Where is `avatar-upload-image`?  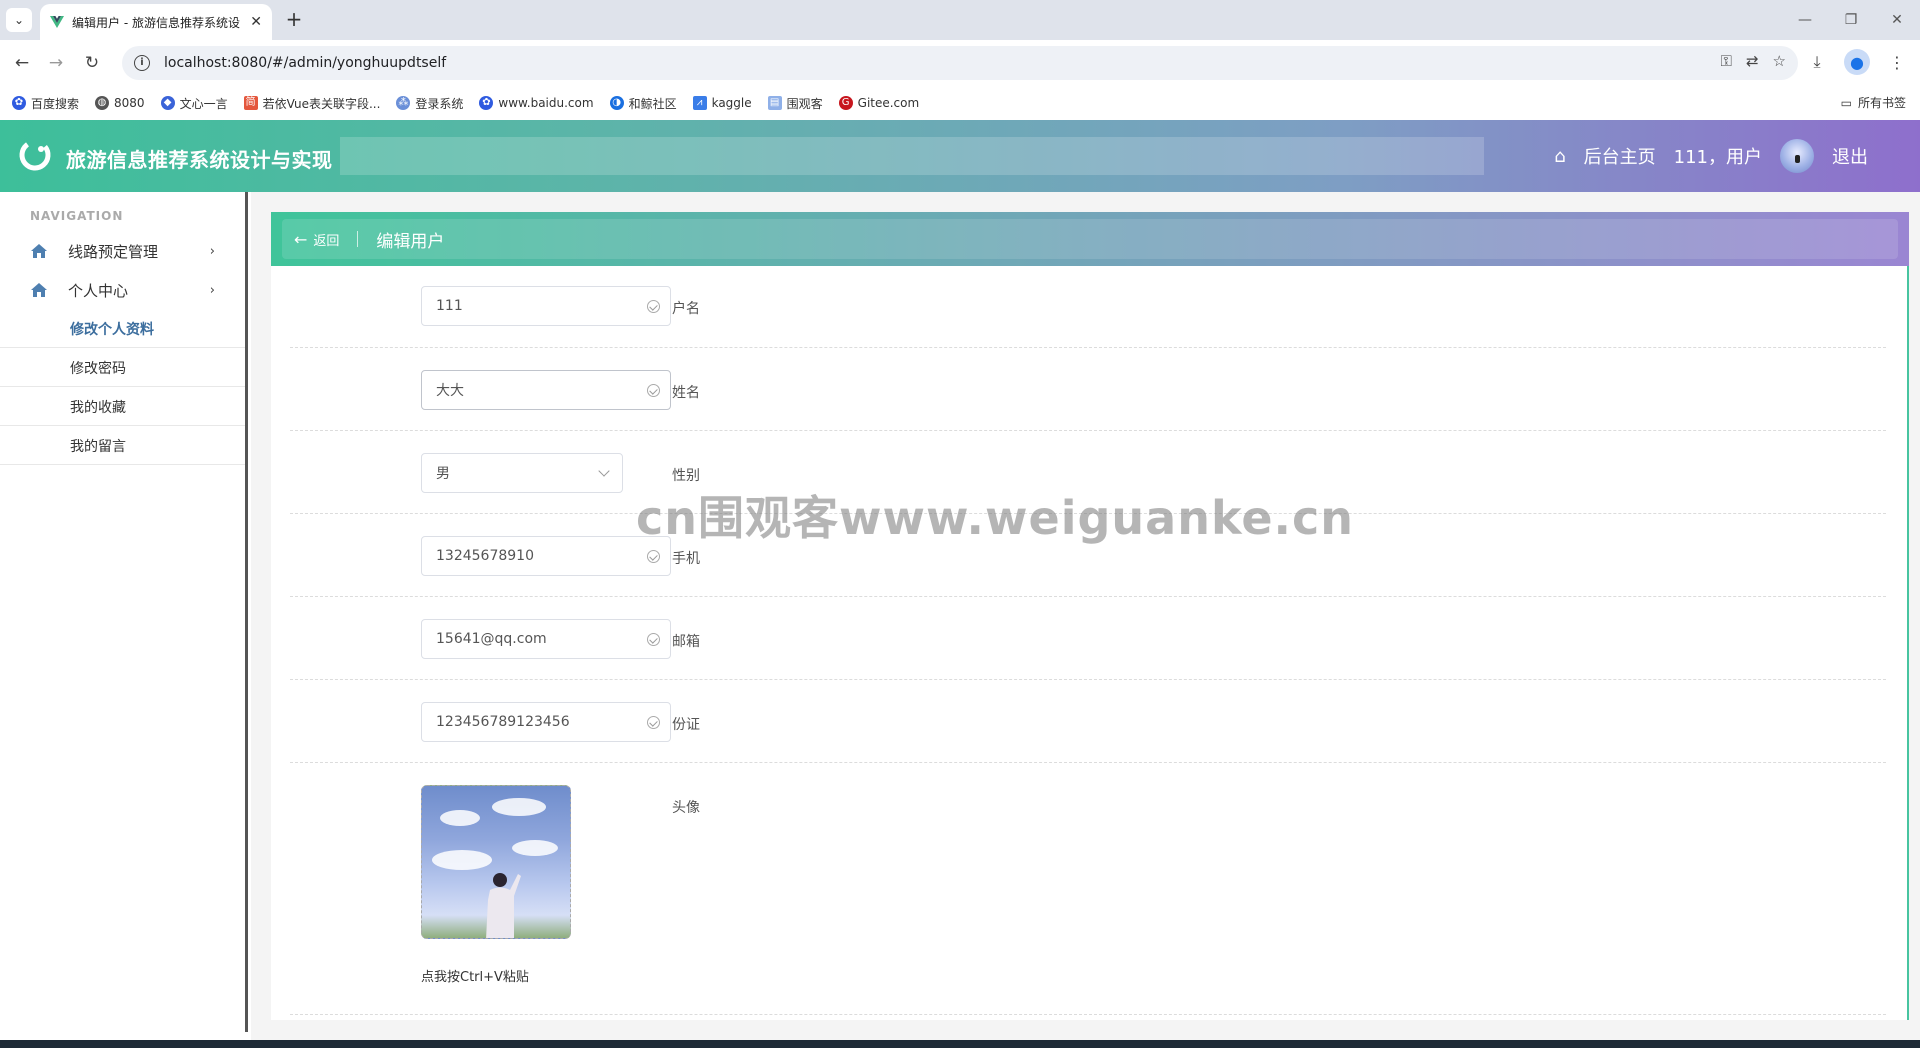 avatar-upload-image is located at coordinates (496, 862).